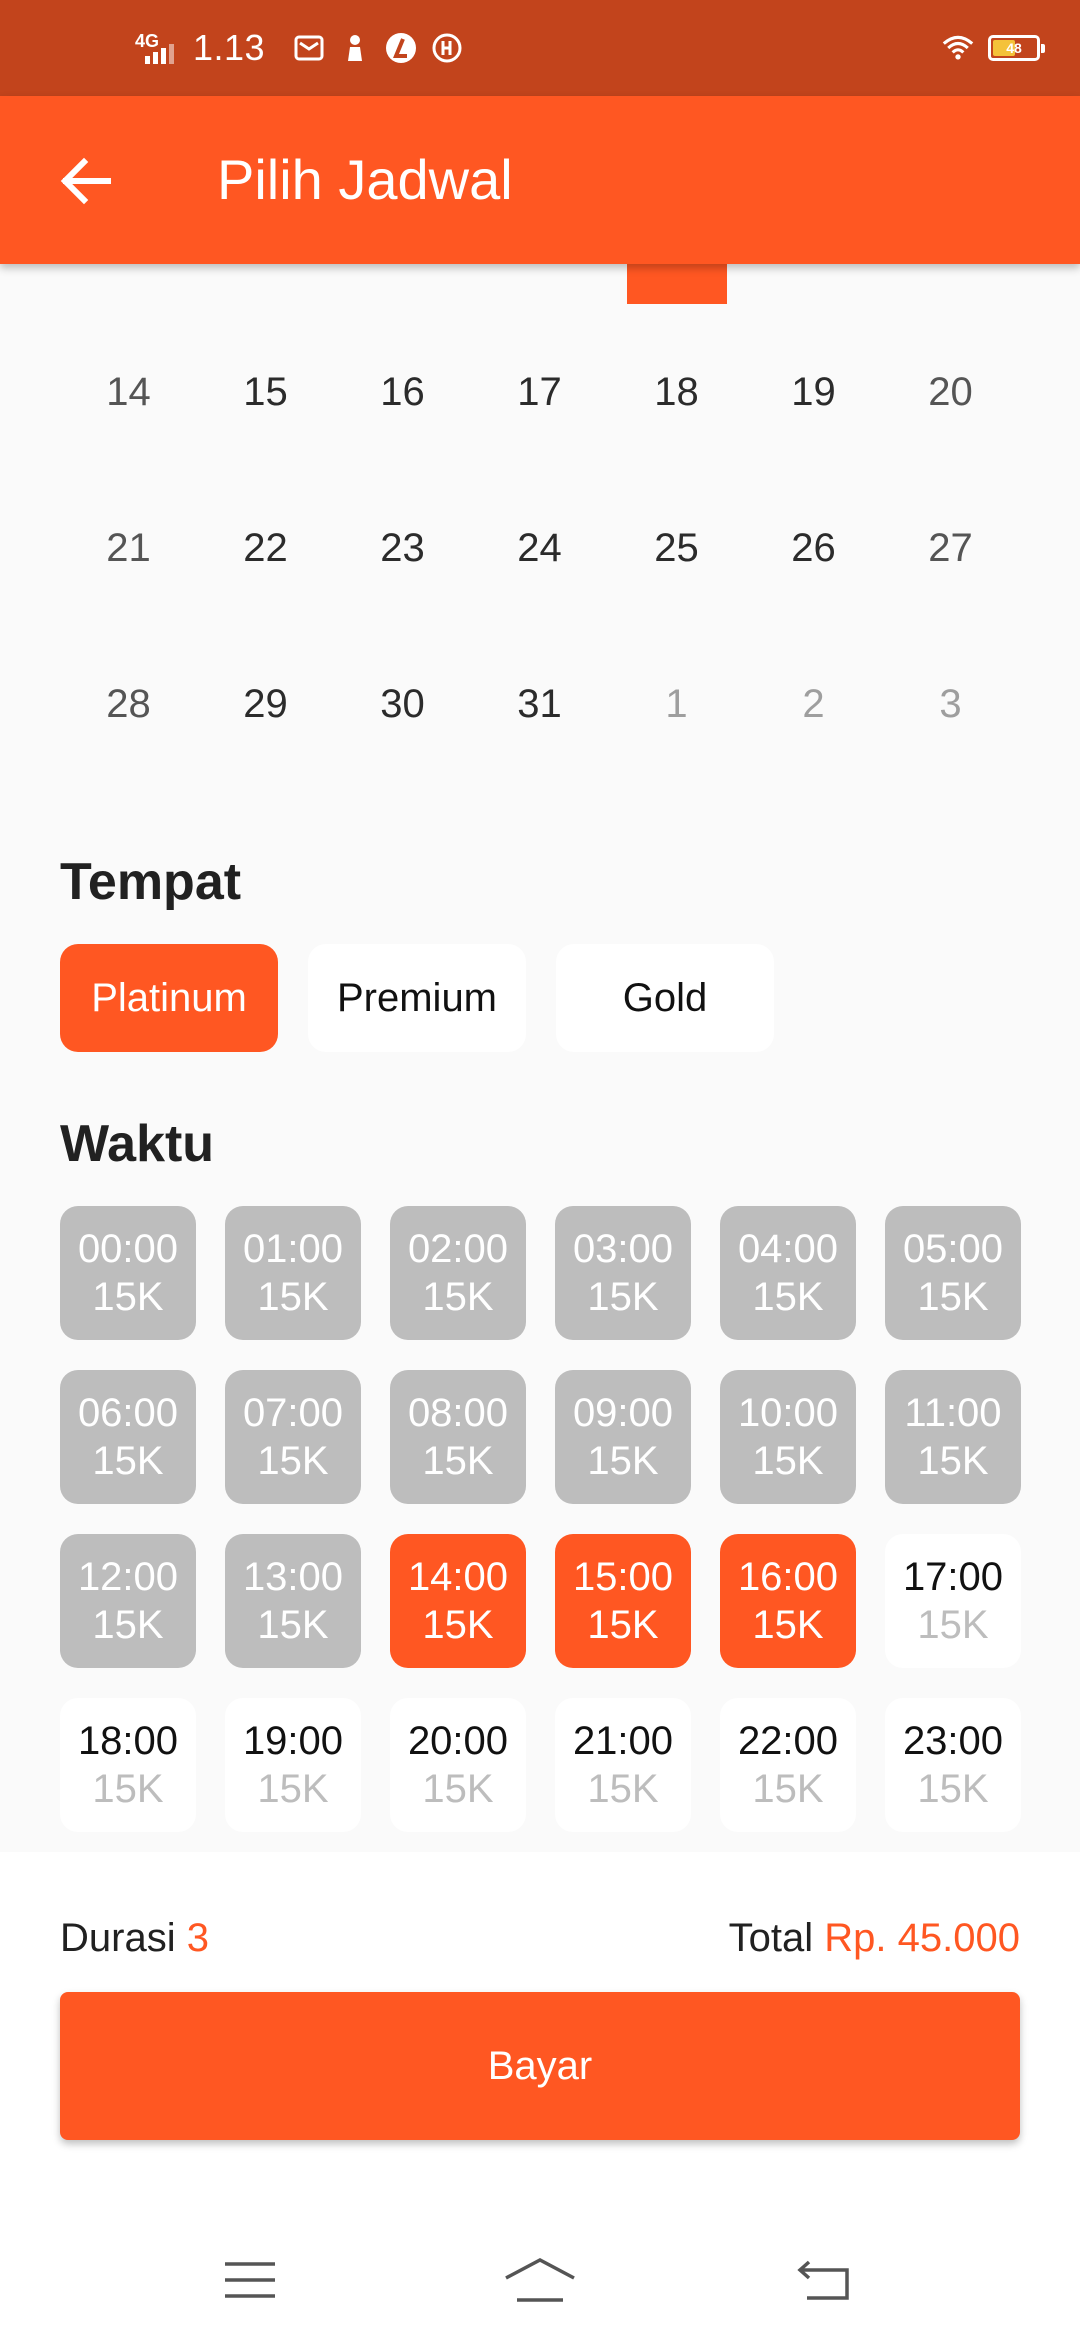 This screenshot has height=2340, width=1080. Describe the element at coordinates (365, 179) in the screenshot. I see `page-title: Pilih Jadwal` at that location.